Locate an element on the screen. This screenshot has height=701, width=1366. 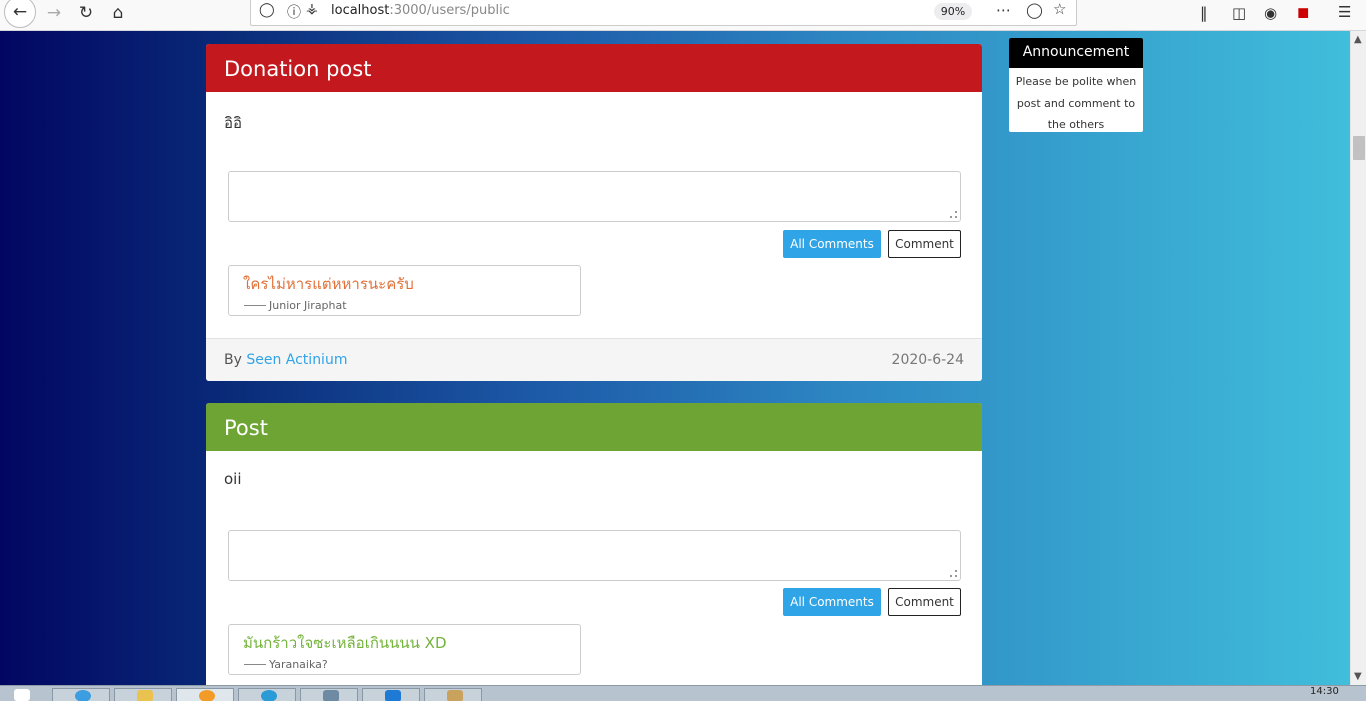
taskbar-app-window is located at coordinates (329, 694).